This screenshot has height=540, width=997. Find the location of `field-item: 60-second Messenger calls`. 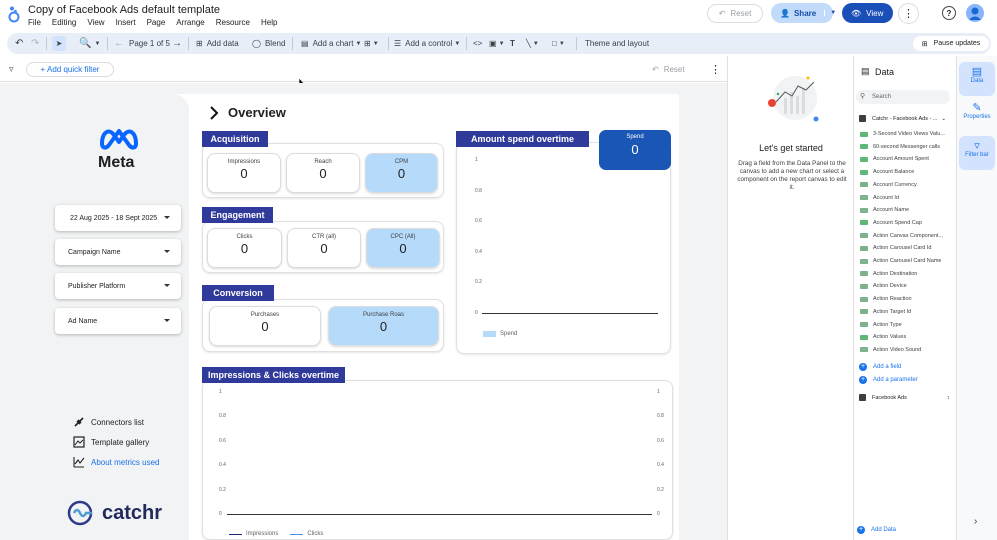

field-item: 60-second Messenger calls is located at coordinates (900, 147).